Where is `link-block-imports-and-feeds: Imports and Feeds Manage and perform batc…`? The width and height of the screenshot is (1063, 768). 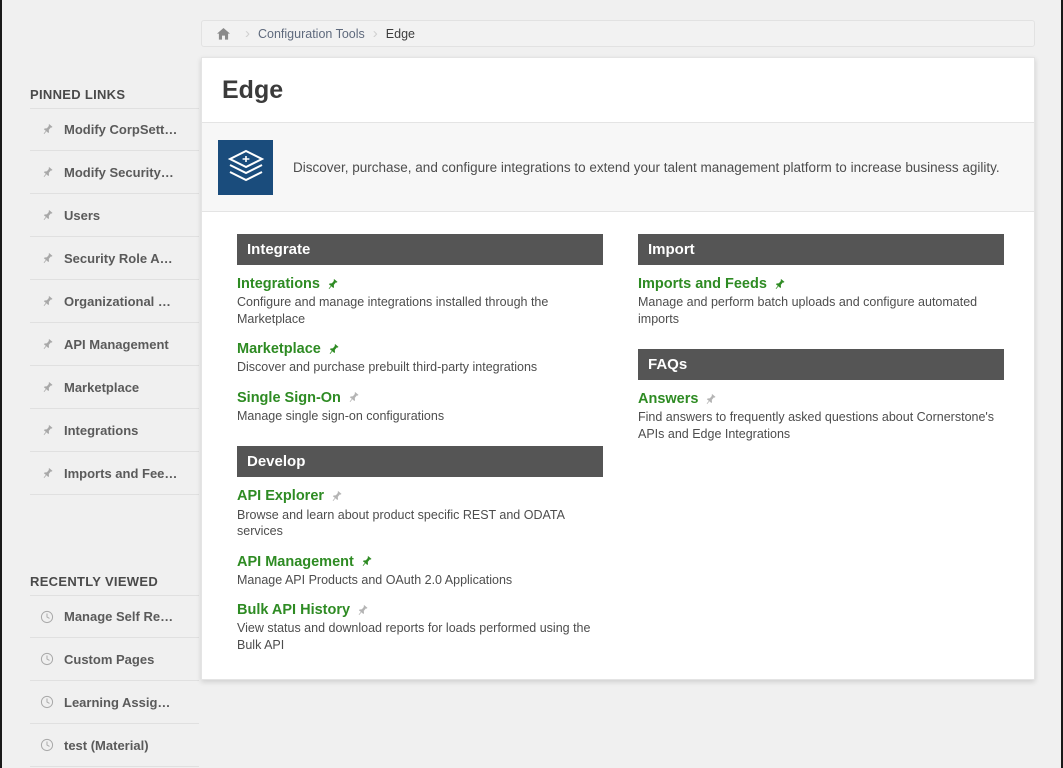 link-block-imports-and-feeds: Imports and Feeds Manage and perform batc… is located at coordinates (821, 301).